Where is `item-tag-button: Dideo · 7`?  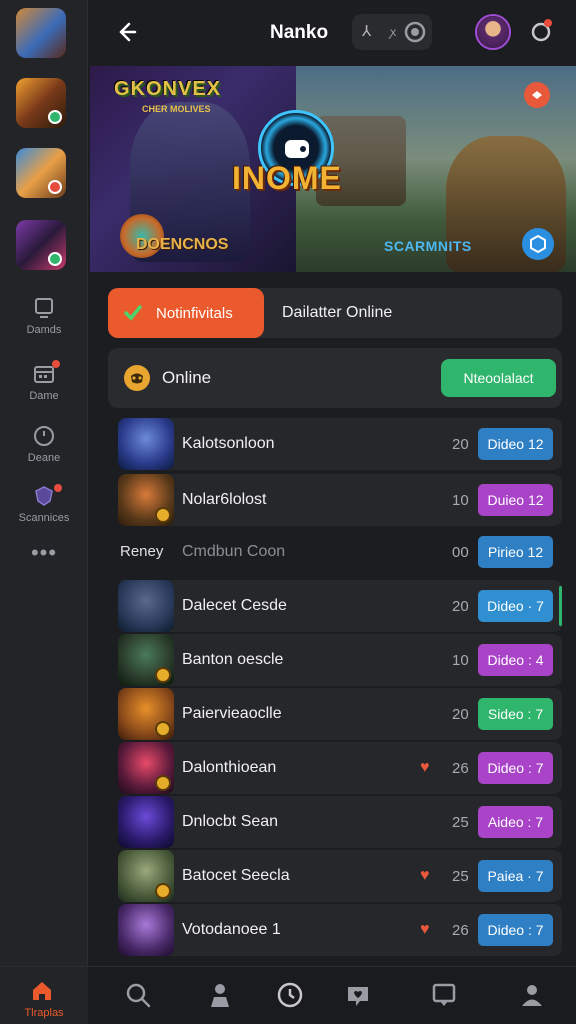 item-tag-button: Dideo · 7 is located at coordinates (515, 606).